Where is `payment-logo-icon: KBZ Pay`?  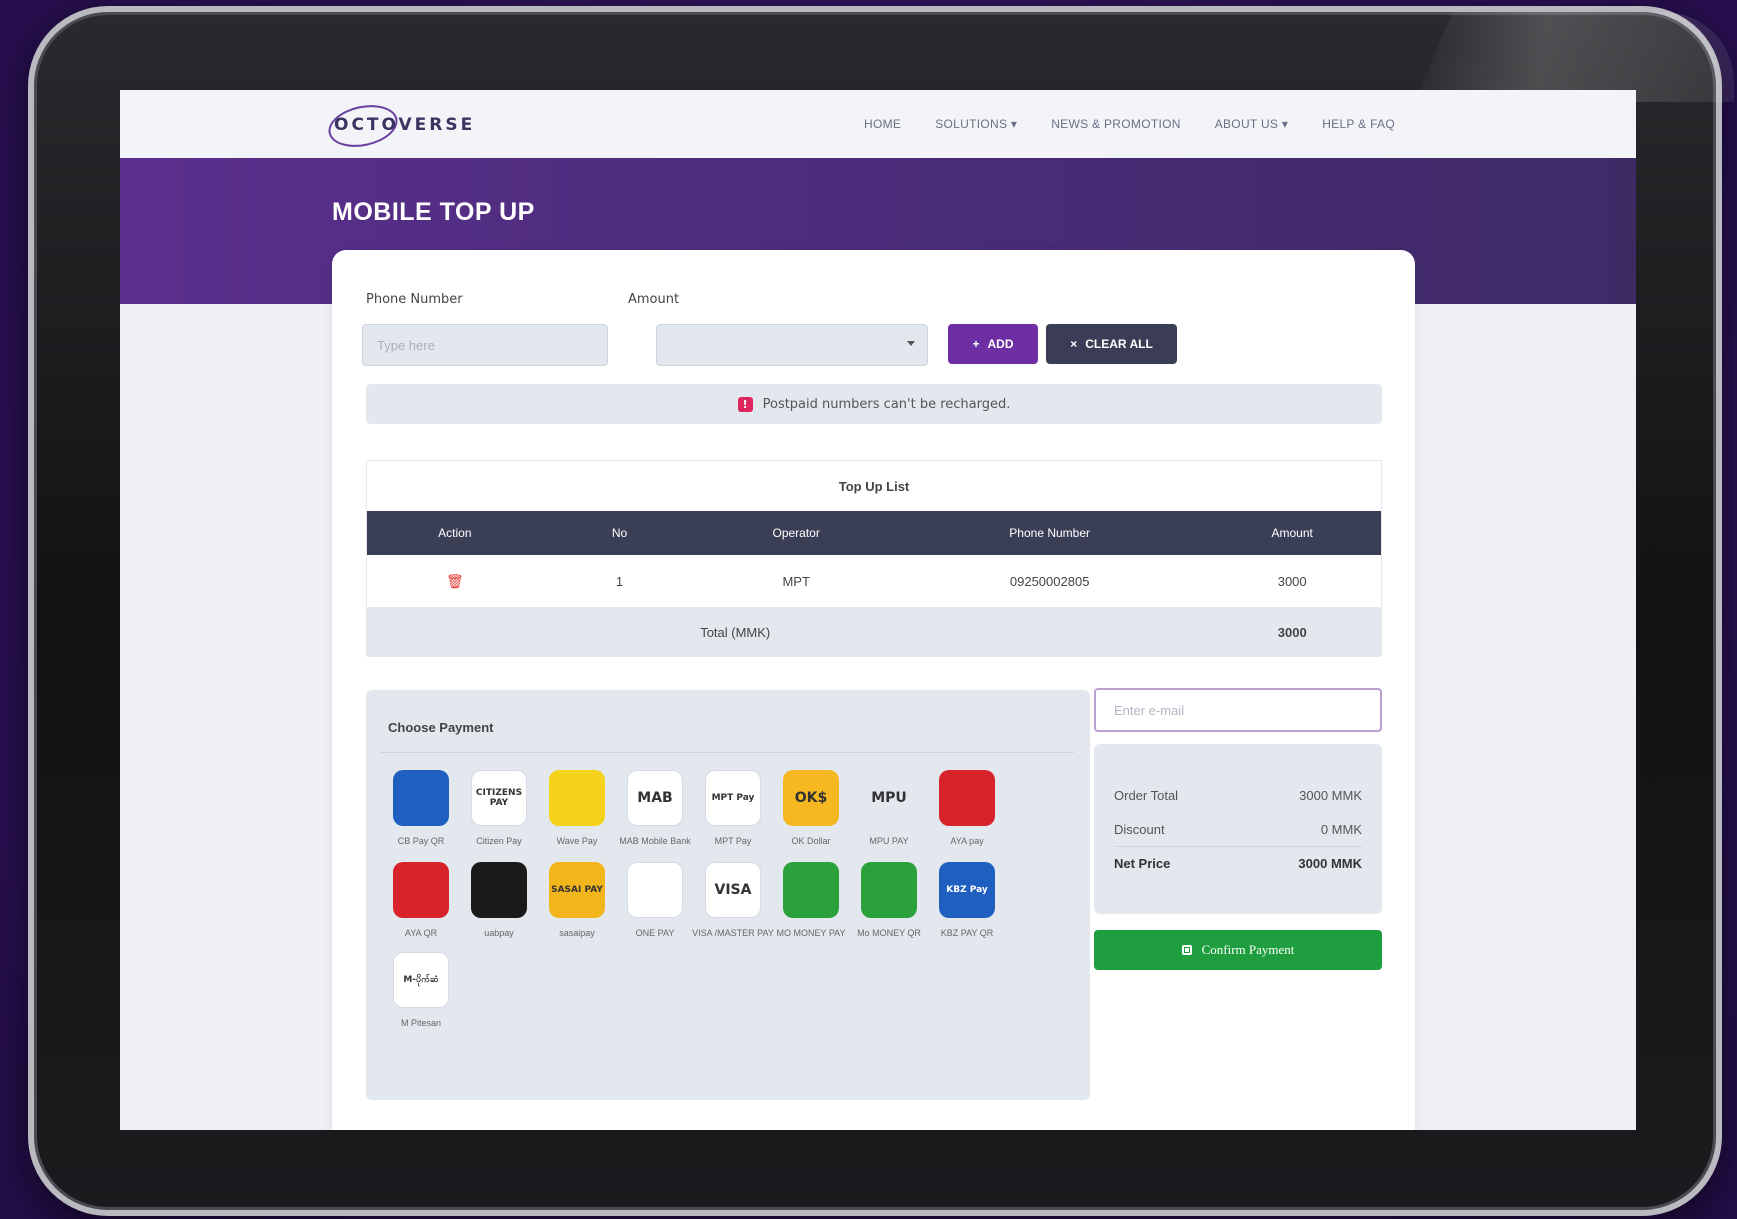 payment-logo-icon: KBZ Pay is located at coordinates (967, 890).